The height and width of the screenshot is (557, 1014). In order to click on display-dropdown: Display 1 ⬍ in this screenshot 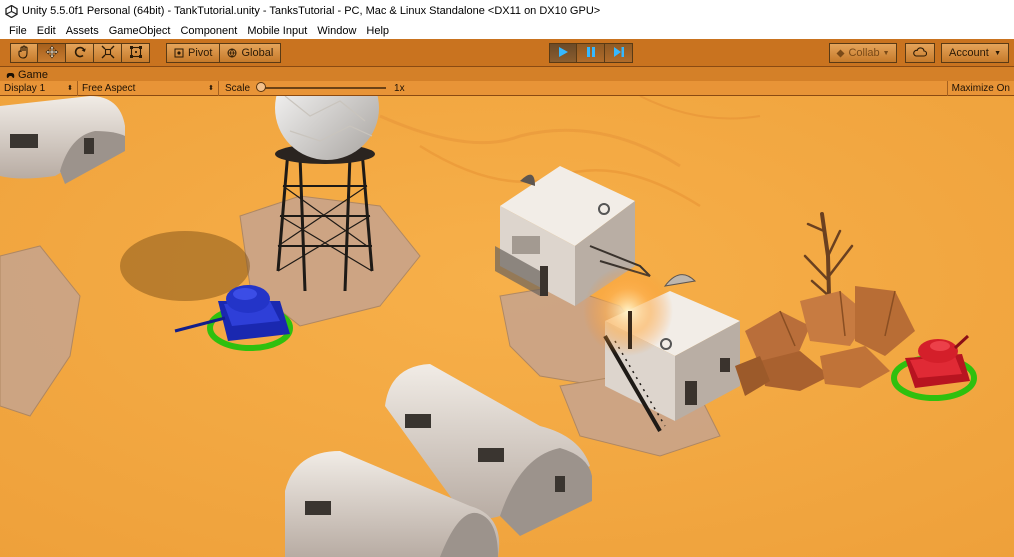, I will do `click(39, 88)`.